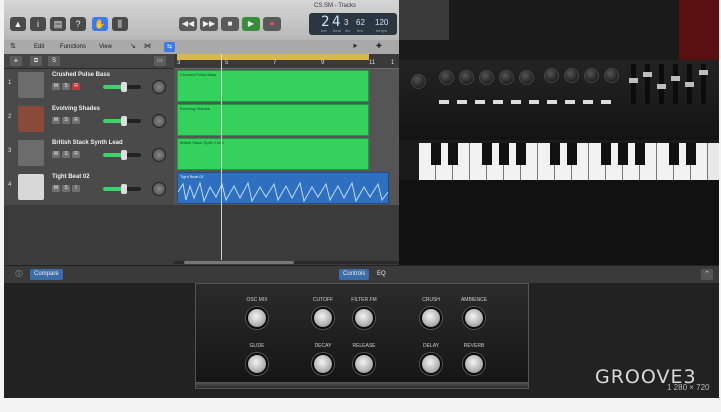 The image size is (721, 412). I want to click on horizontal-scrollbar, so click(286, 262).